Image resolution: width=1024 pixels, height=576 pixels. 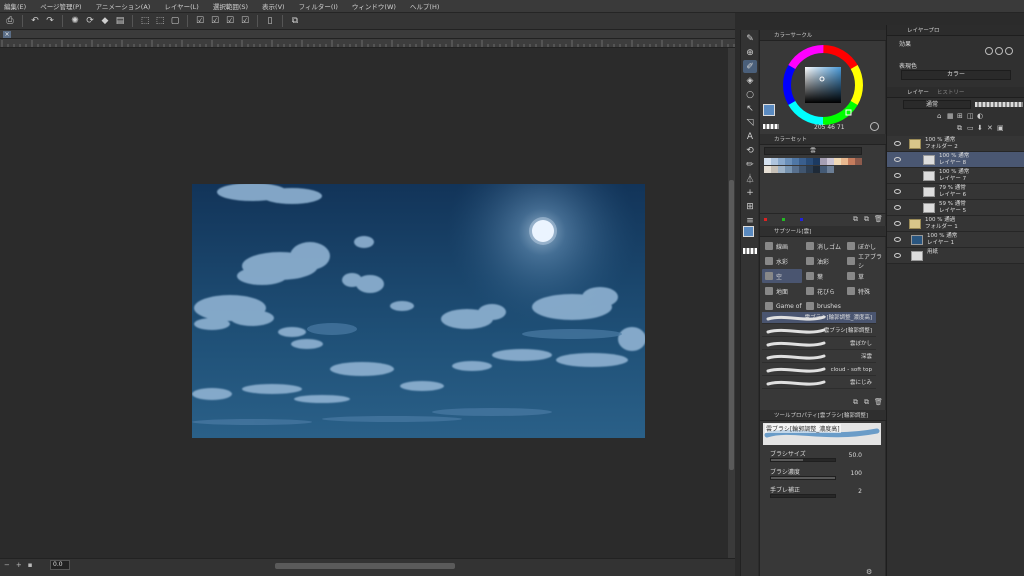 What do you see at coordinates (160, 21) in the screenshot?
I see `select-all-icon: ⬚` at bounding box center [160, 21].